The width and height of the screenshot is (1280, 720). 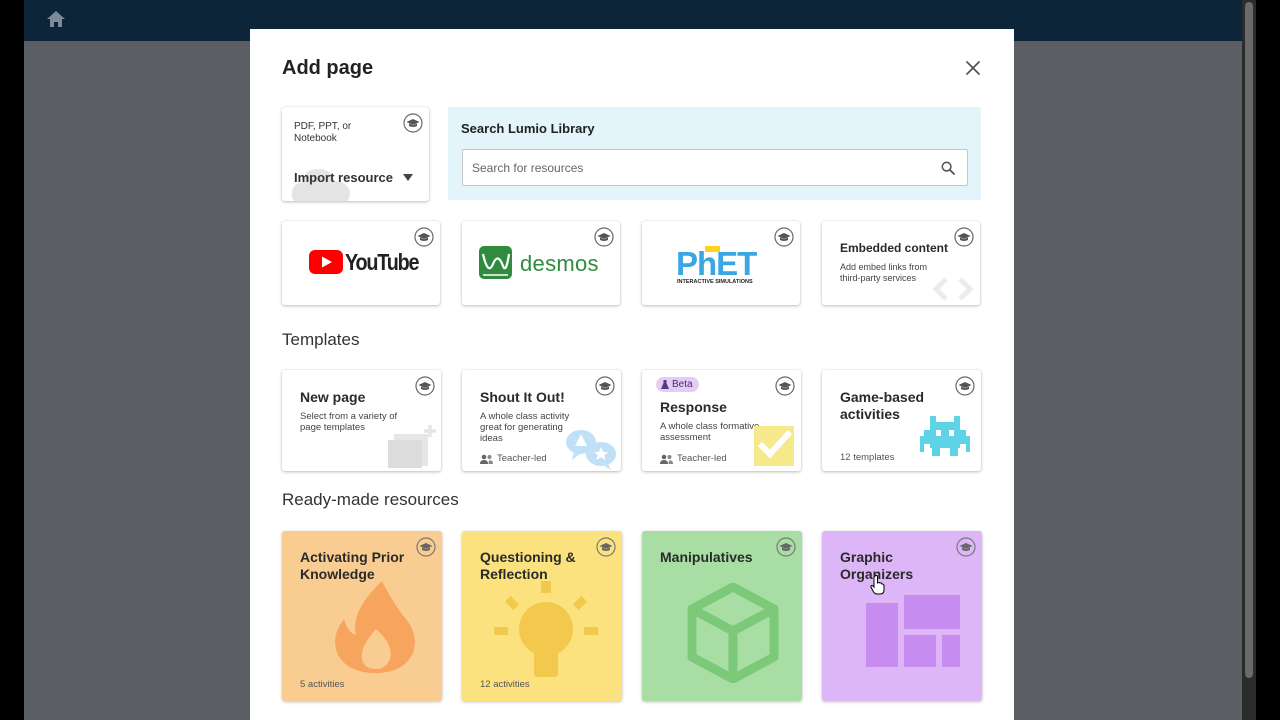 I want to click on desmos-card: desmos, so click(x=541, y=263).